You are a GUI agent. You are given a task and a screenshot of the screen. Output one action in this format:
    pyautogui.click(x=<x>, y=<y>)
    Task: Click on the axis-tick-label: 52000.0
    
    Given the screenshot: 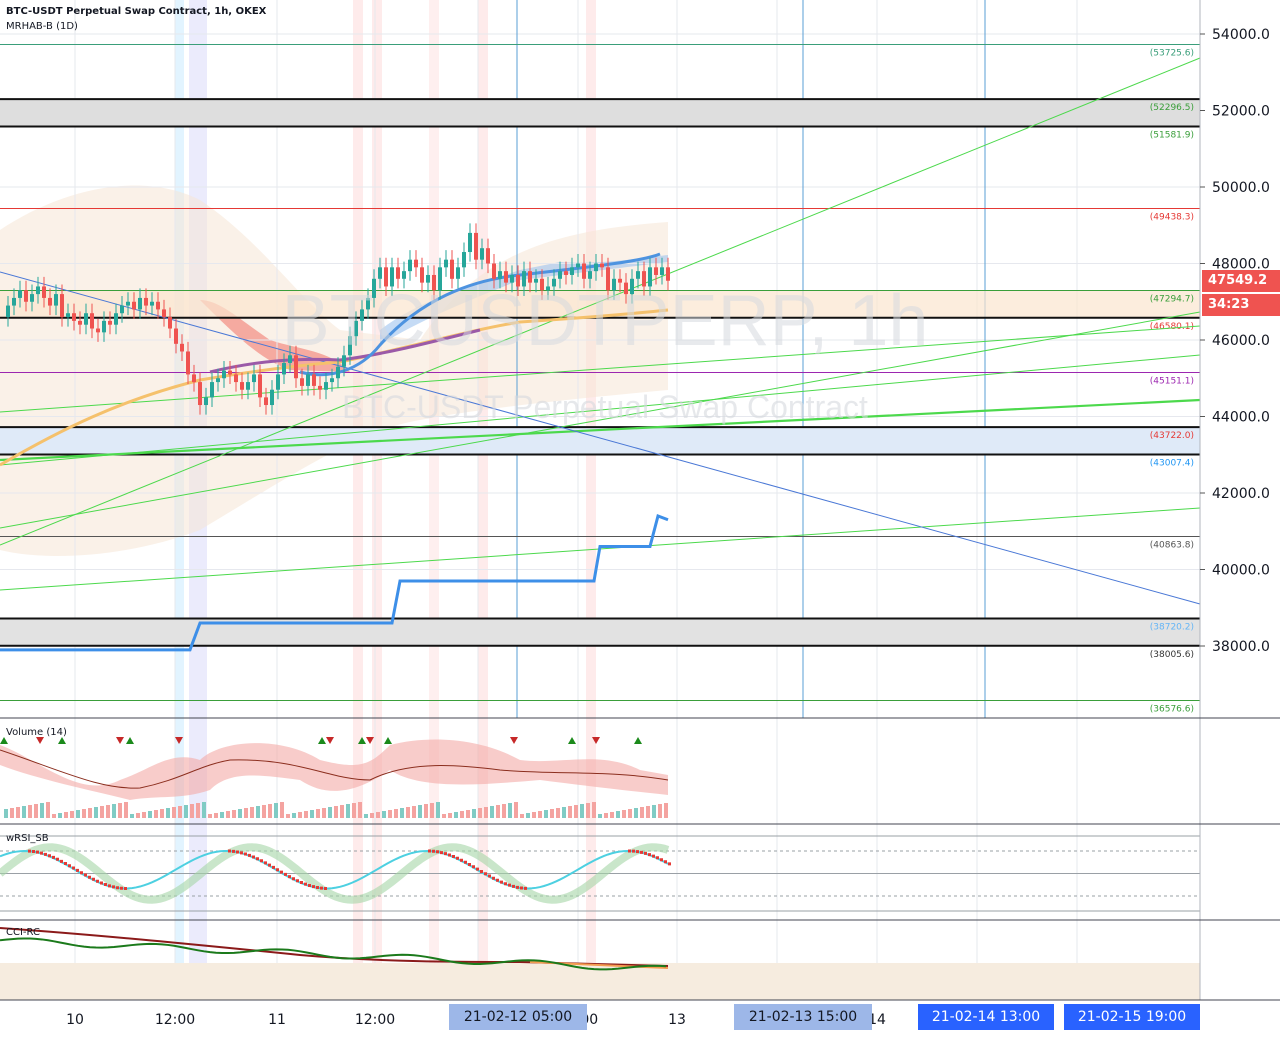 What is the action you would take?
    pyautogui.click(x=1241, y=112)
    